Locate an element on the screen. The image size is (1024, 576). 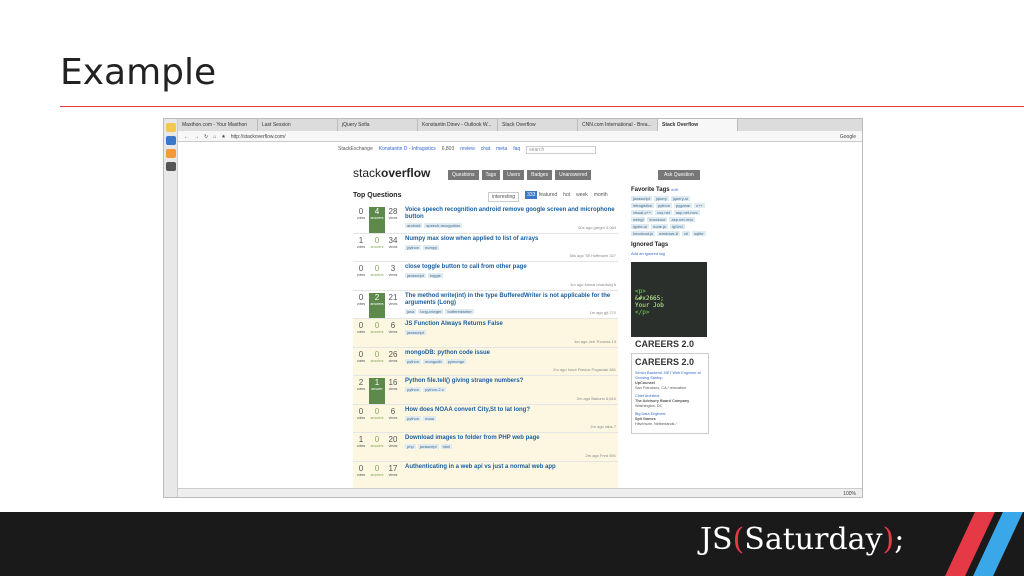
favorite-tag: webgl is located at coordinates (638, 219).